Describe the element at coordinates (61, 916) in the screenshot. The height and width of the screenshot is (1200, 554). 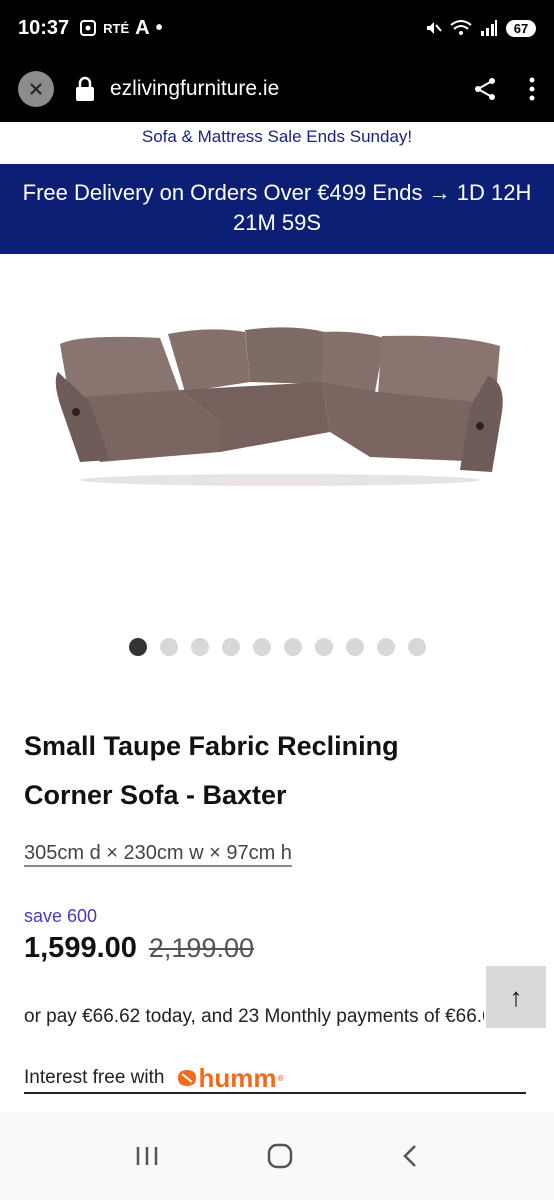
I see `save-label: save 600` at that location.